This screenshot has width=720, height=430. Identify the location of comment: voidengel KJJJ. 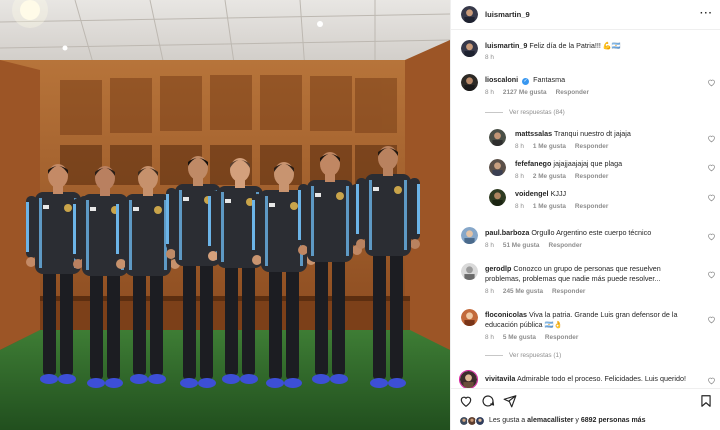
(540, 194).